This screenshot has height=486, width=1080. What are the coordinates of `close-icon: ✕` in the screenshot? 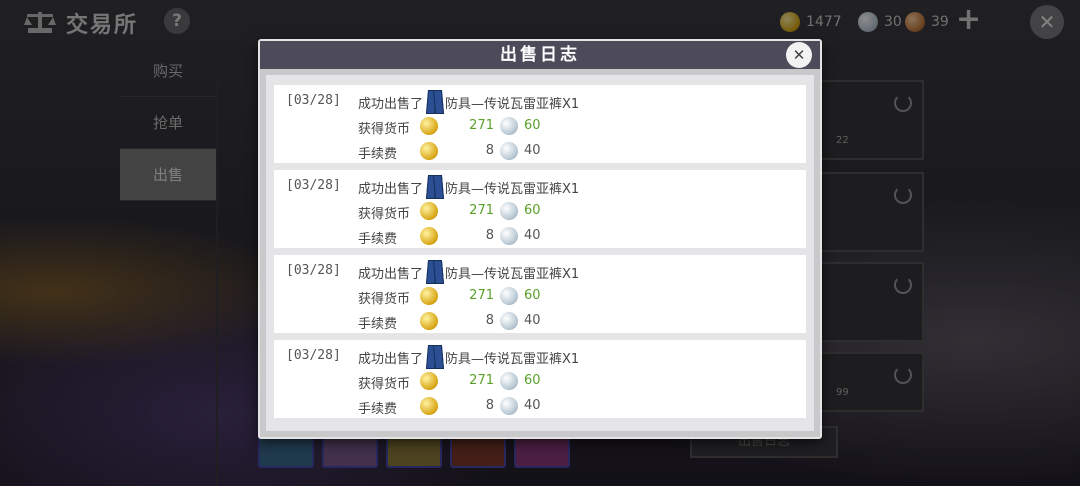 It's located at (799, 55).